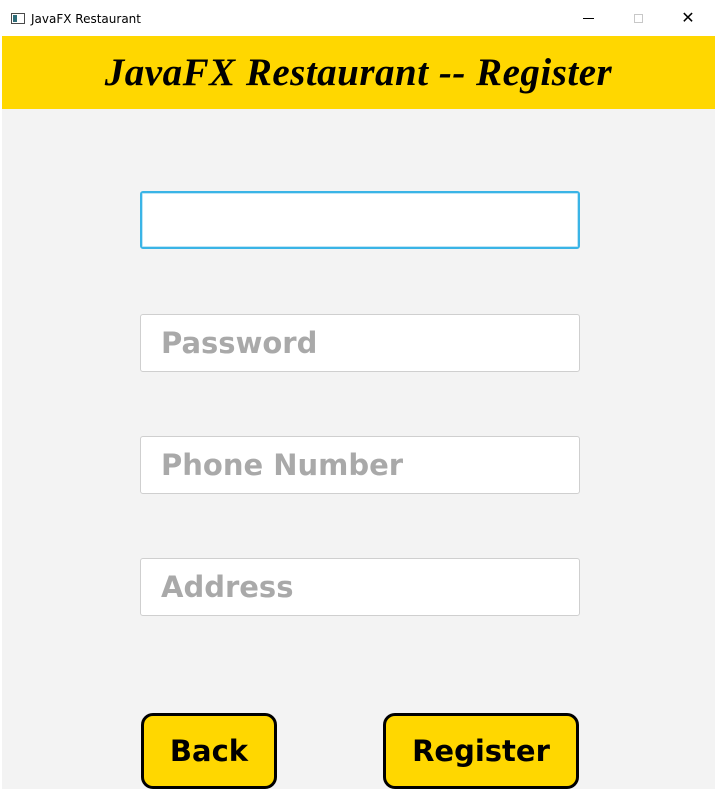  I want to click on phone-number-field, so click(360, 465).